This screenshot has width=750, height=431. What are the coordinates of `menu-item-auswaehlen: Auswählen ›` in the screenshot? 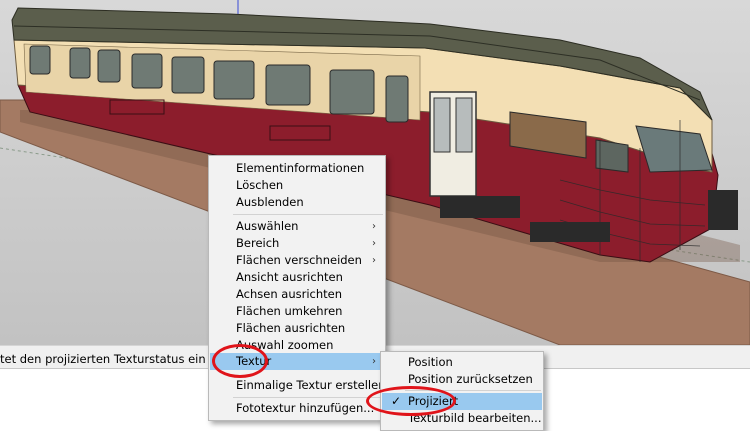 It's located at (297, 226).